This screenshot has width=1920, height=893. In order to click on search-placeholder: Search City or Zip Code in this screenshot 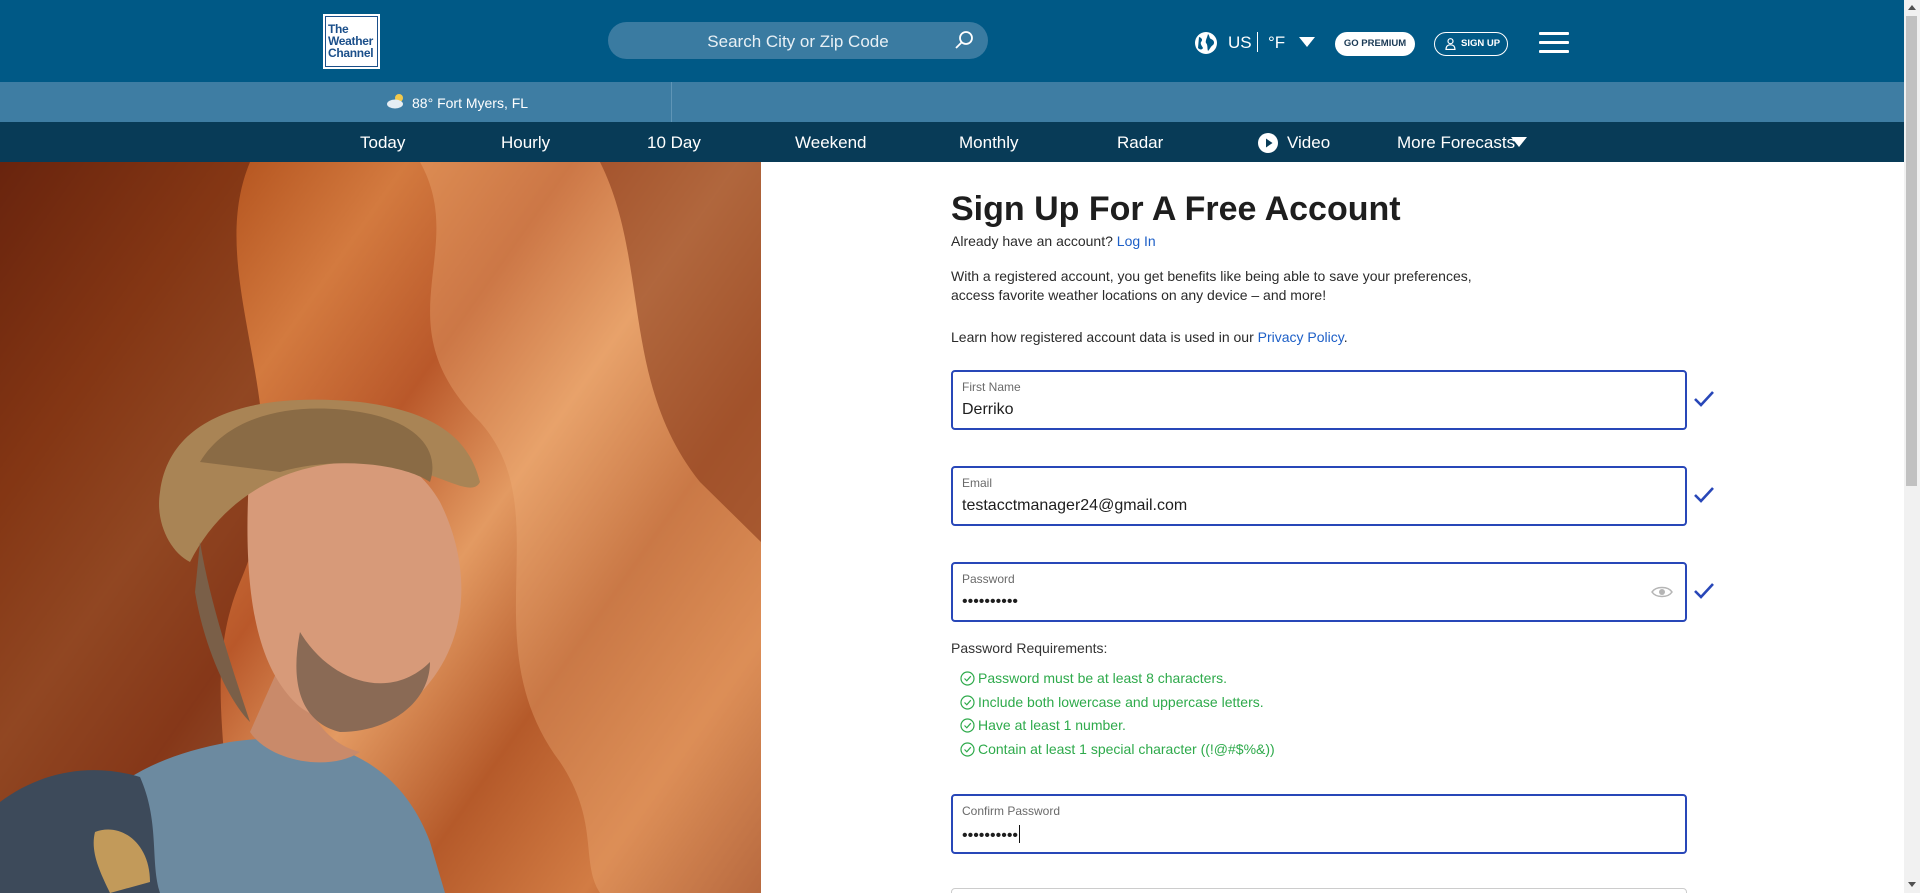, I will do `click(798, 41)`.